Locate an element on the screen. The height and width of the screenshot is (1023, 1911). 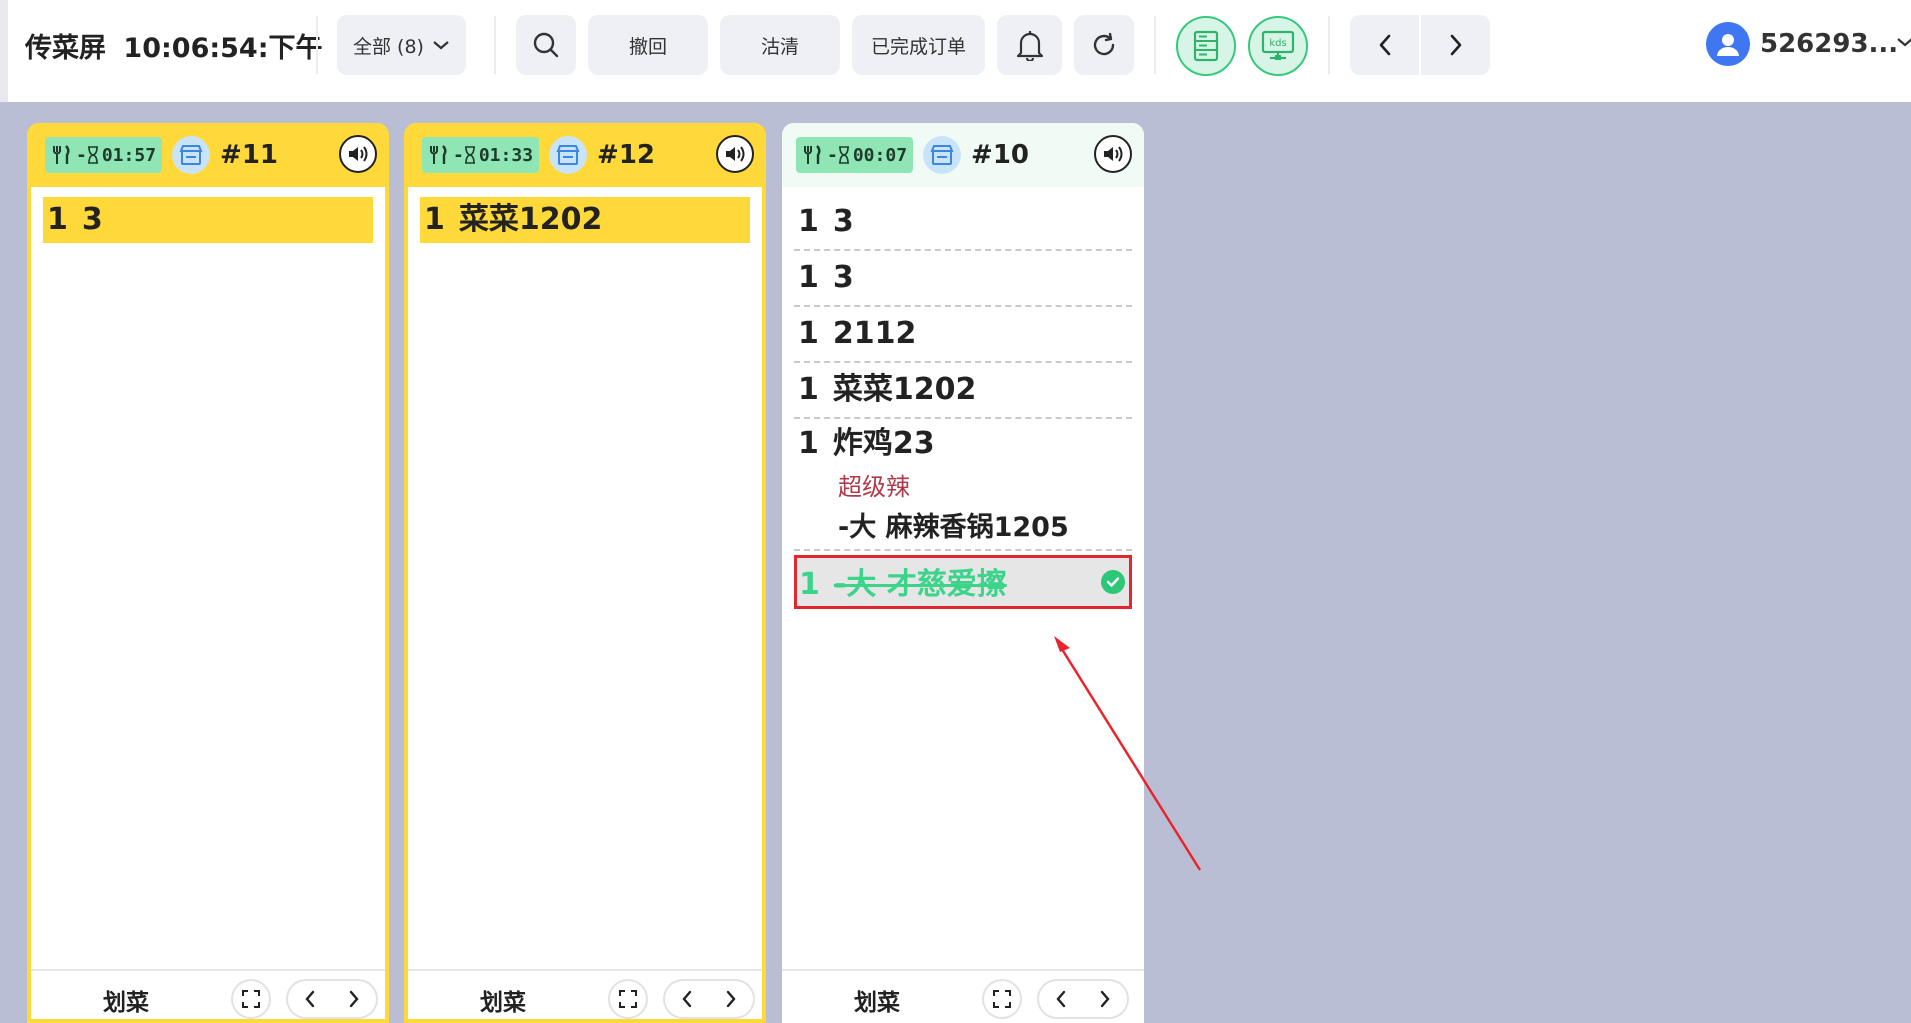
dash-text: - is located at coordinates (81, 155).